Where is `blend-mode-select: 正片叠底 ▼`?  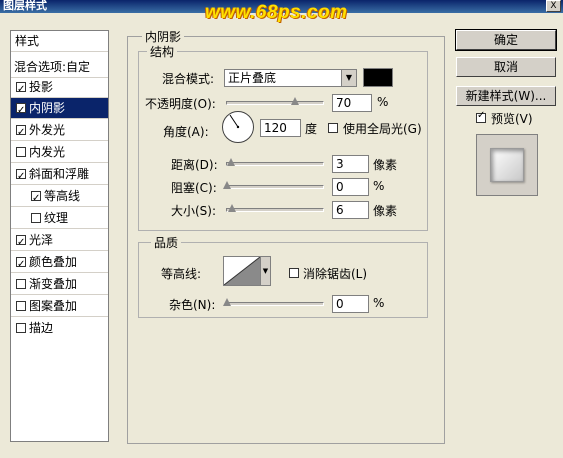 blend-mode-select: 正片叠底 ▼ is located at coordinates (290, 78).